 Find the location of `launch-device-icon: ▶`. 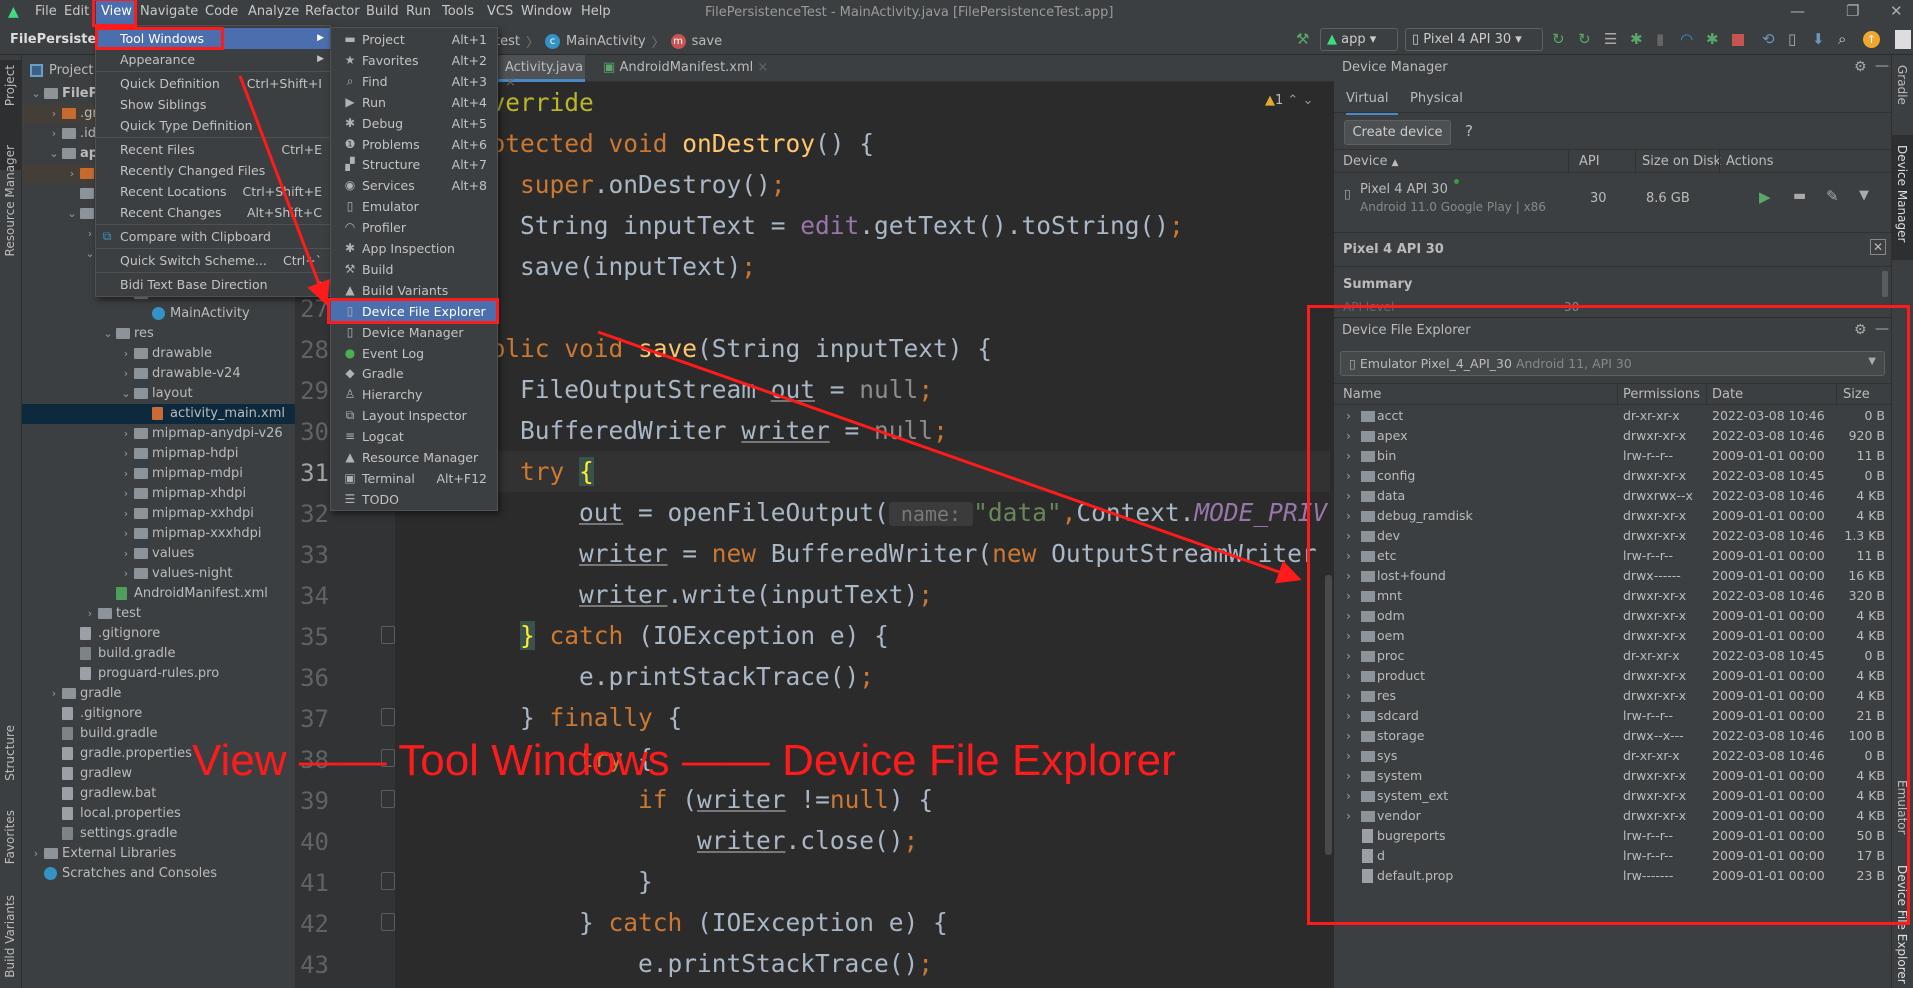

launch-device-icon: ▶ is located at coordinates (1765, 197).